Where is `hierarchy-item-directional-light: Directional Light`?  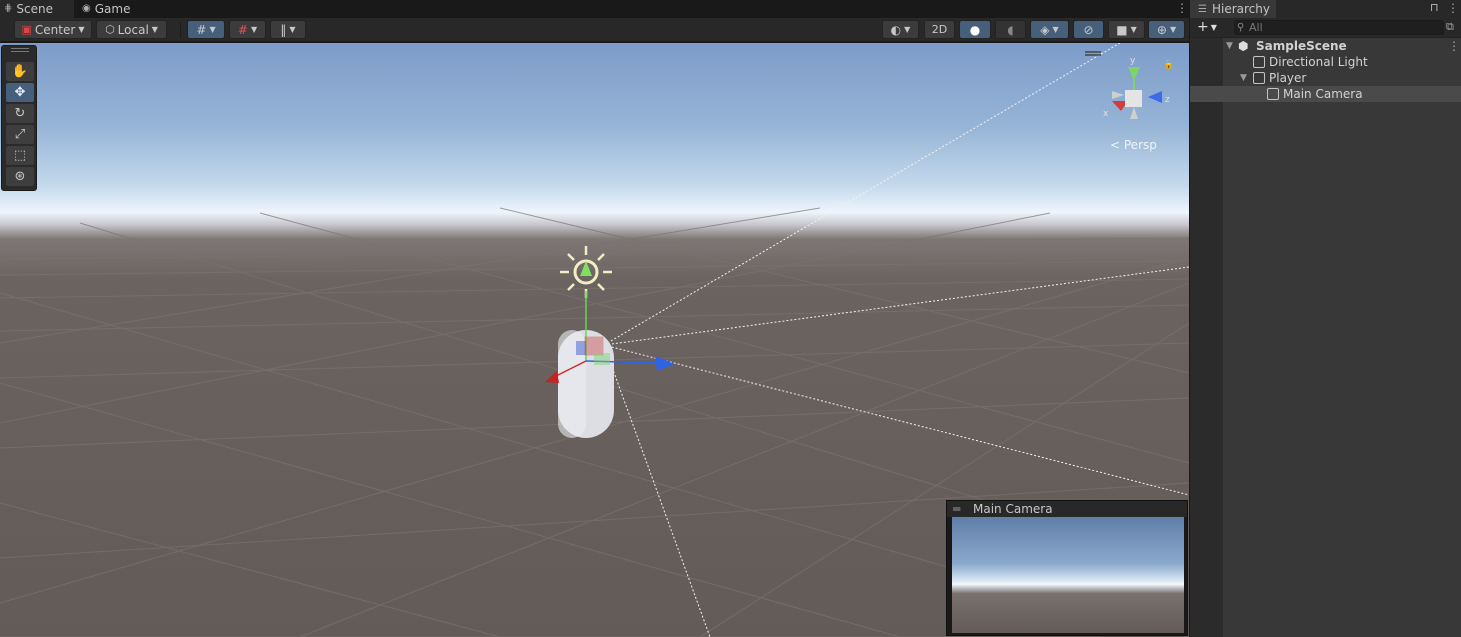
hierarchy-item-directional-light: Directional Light is located at coordinates (1325, 62).